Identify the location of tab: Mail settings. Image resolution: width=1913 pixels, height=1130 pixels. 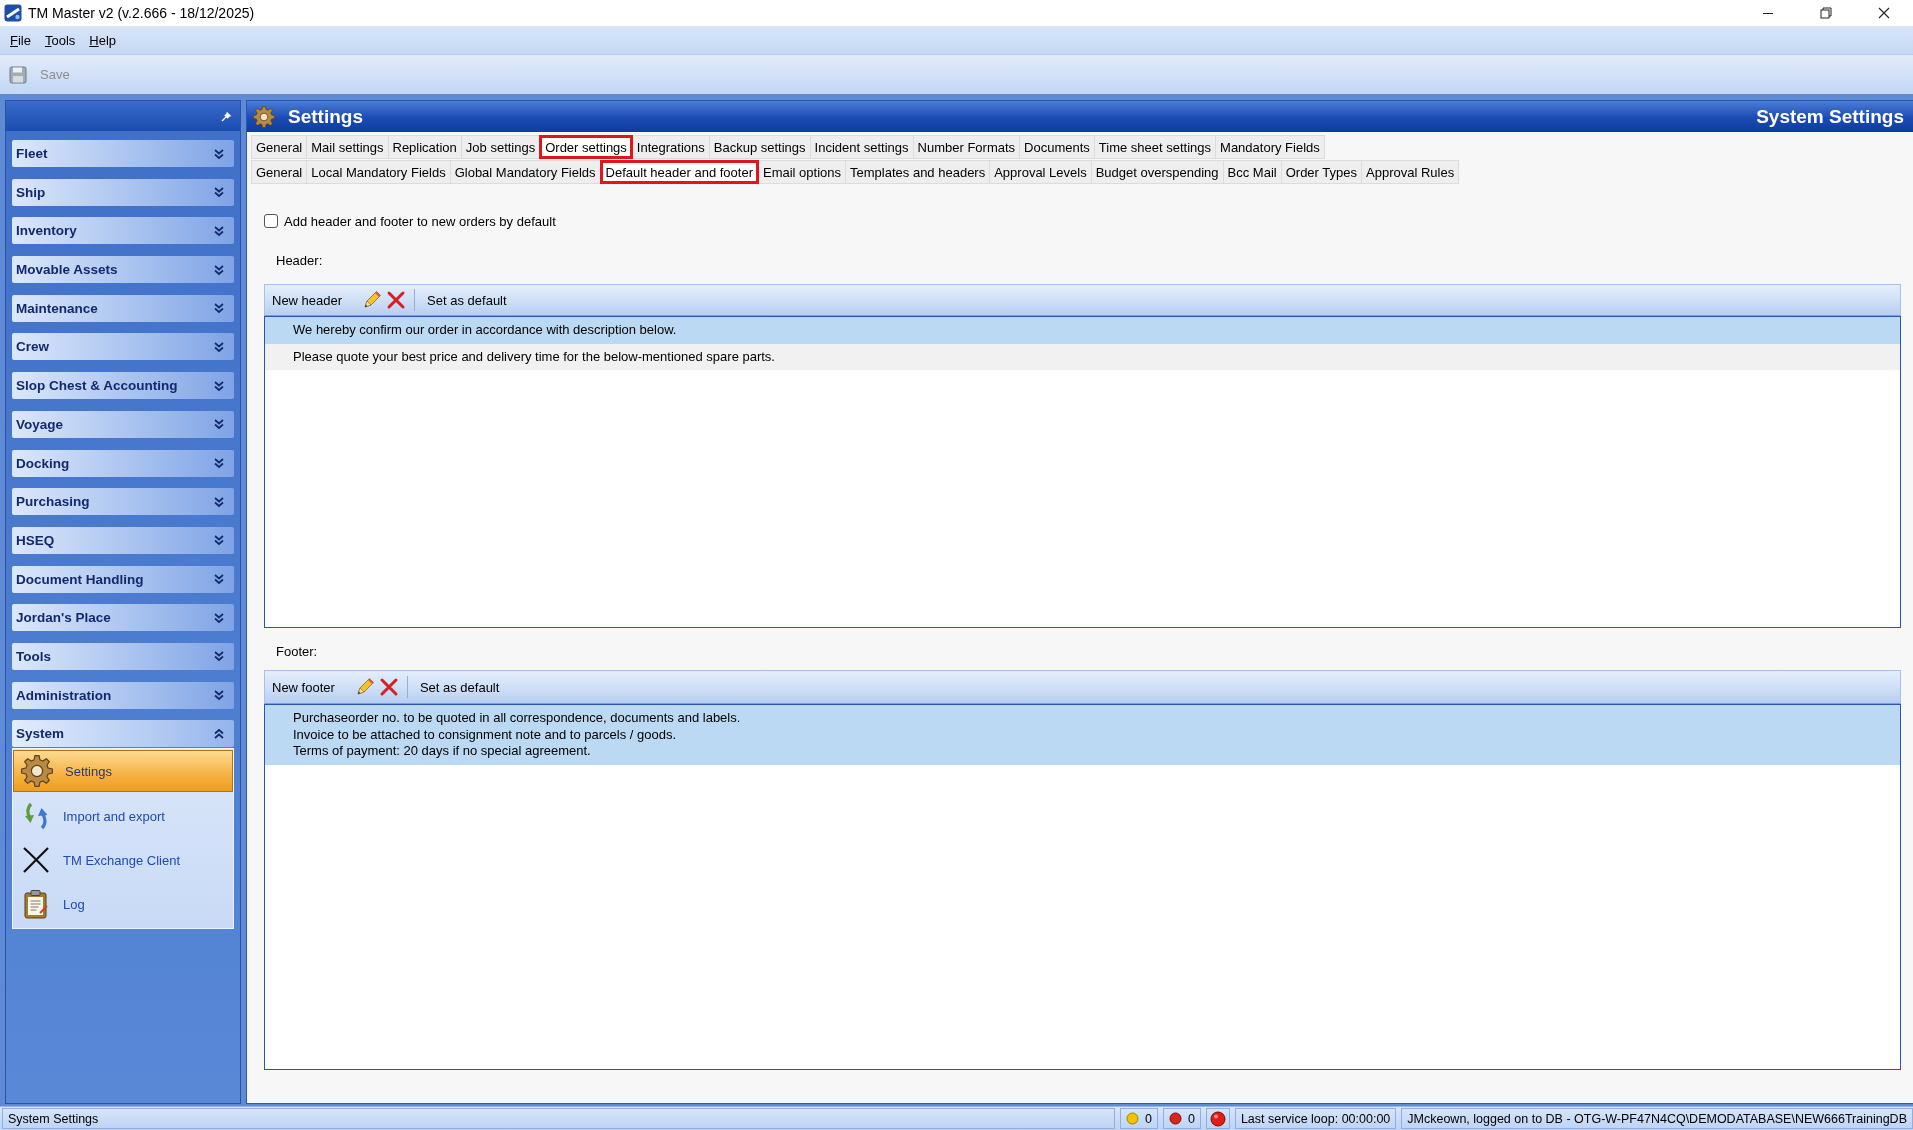
(347, 147).